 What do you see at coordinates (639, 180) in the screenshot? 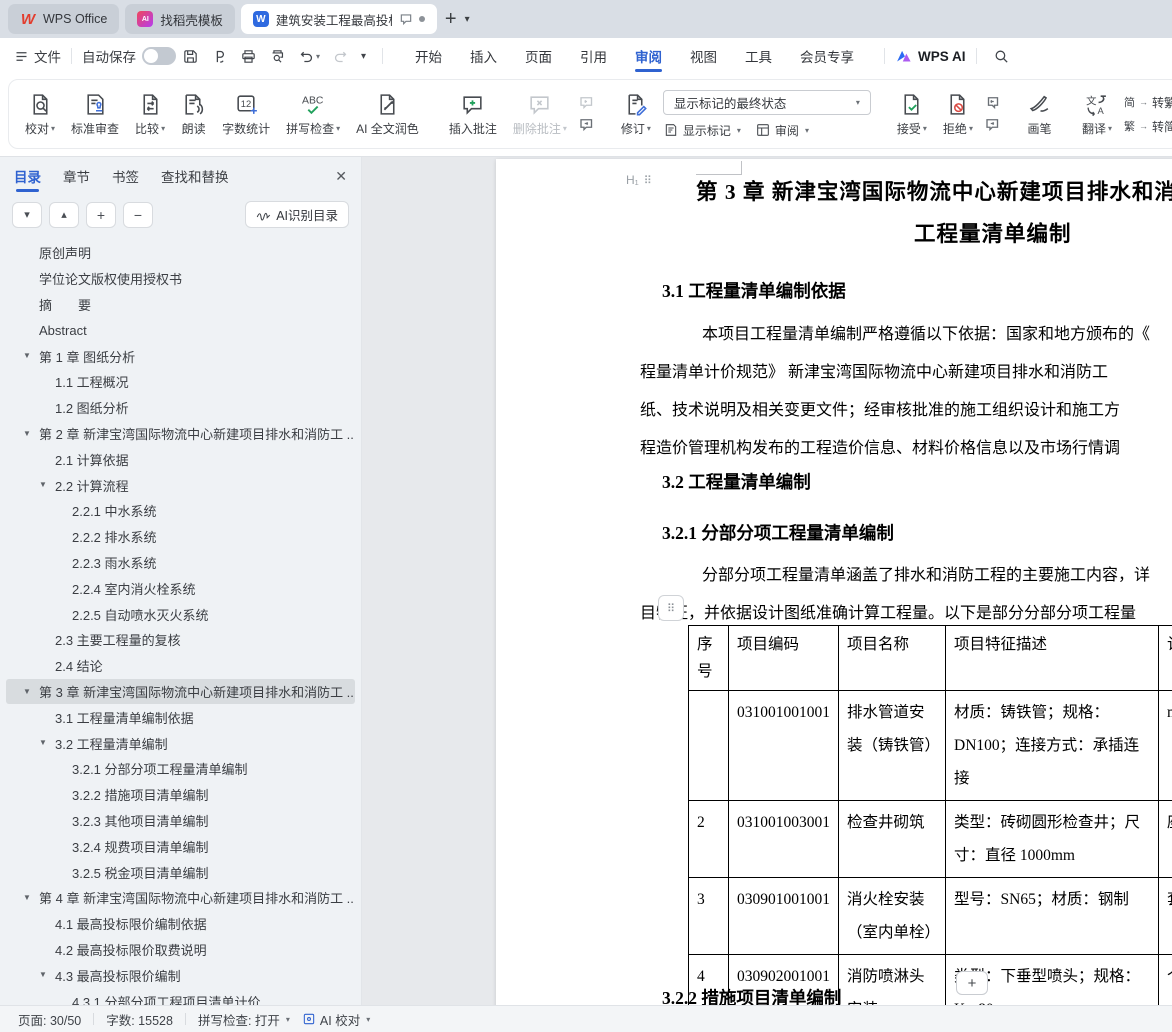
I see `heading-level-badge: H₁ ⠿` at bounding box center [639, 180].